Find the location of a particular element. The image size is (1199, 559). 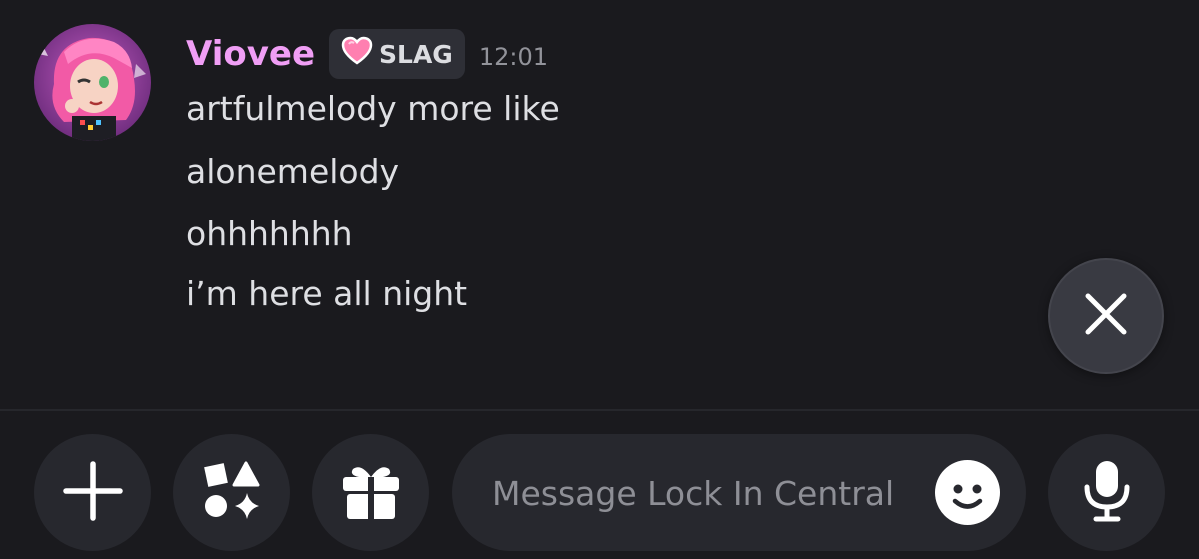

gift-icon is located at coordinates (371, 493).